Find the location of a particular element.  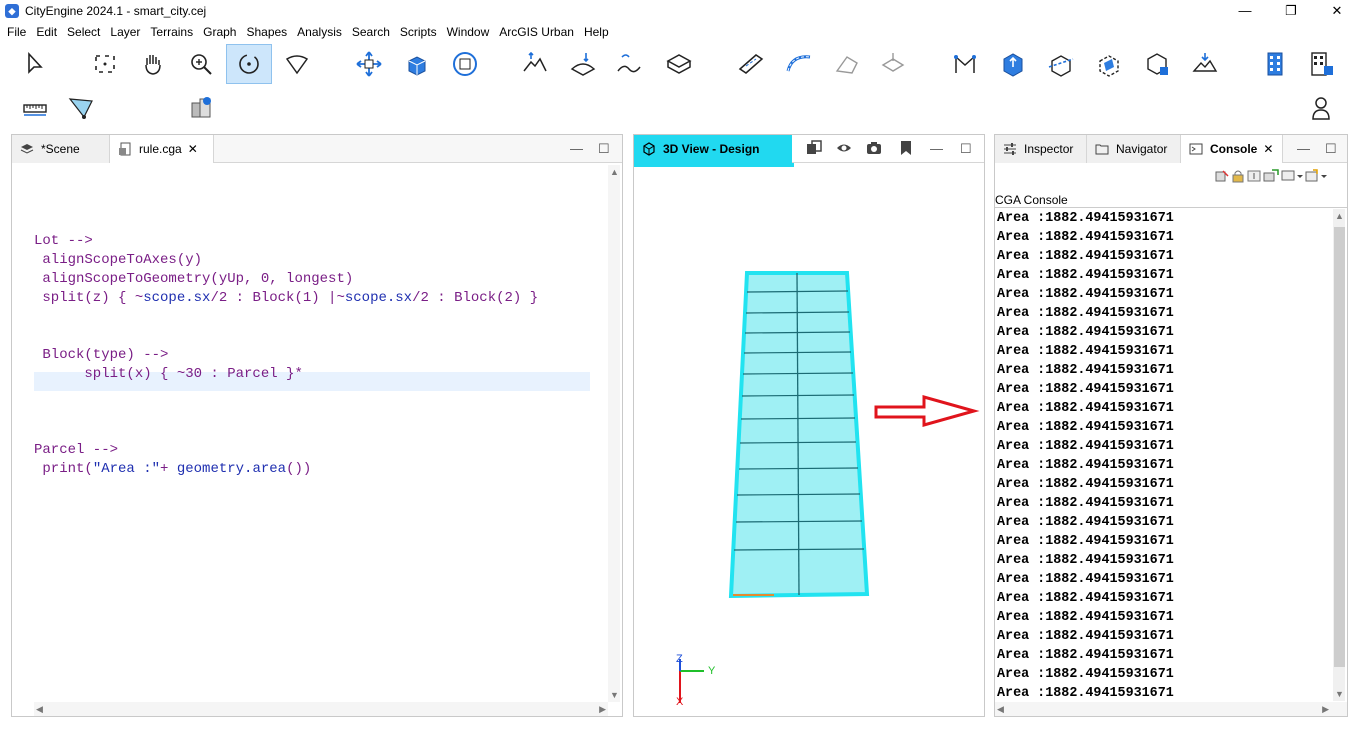

lasso-icon is located at coordinates (297, 64).